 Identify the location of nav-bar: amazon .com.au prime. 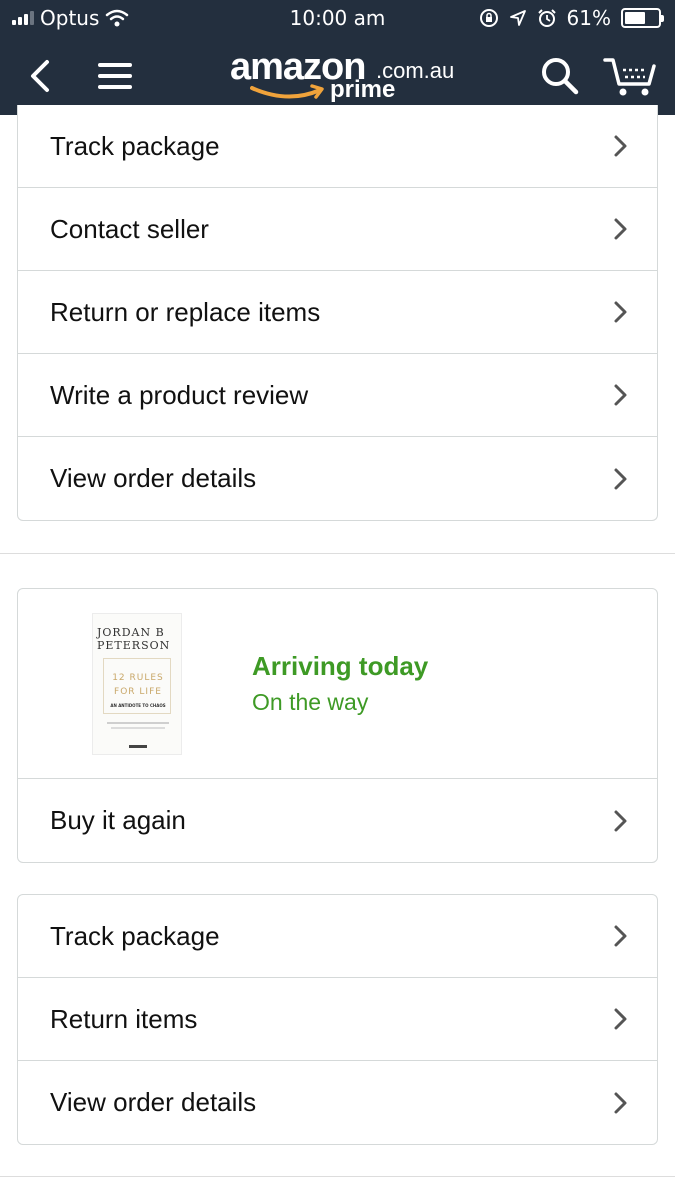
(337, 75).